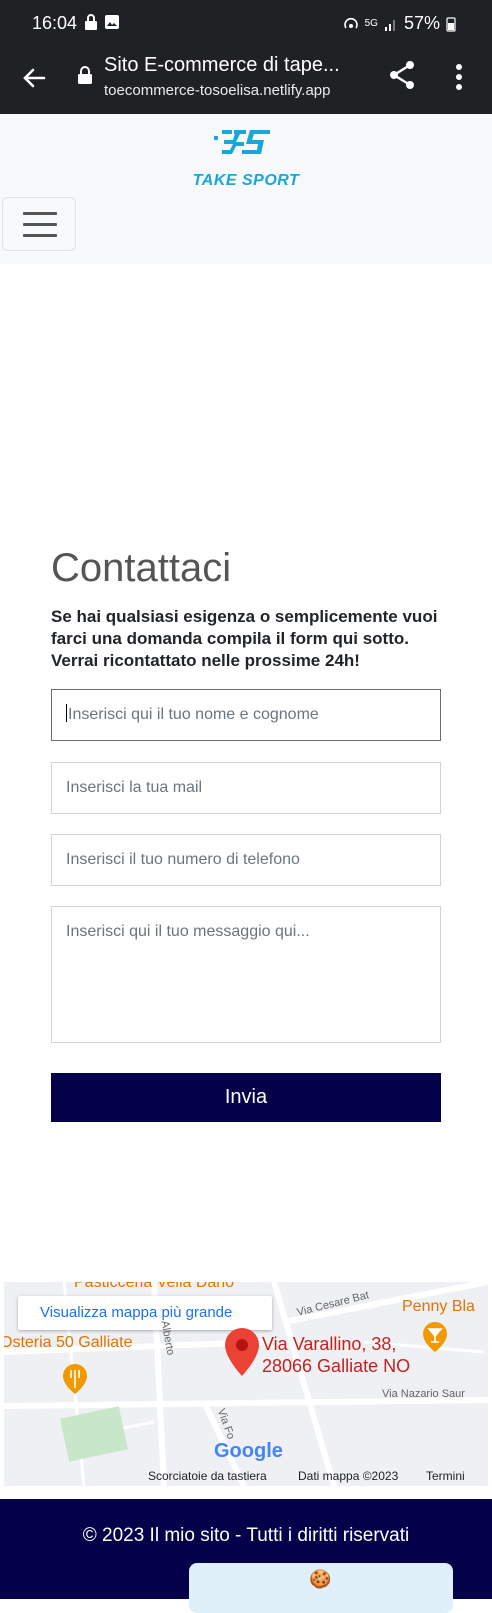 The height and width of the screenshot is (1613, 492). I want to click on hamburger-icon, so click(40, 213).